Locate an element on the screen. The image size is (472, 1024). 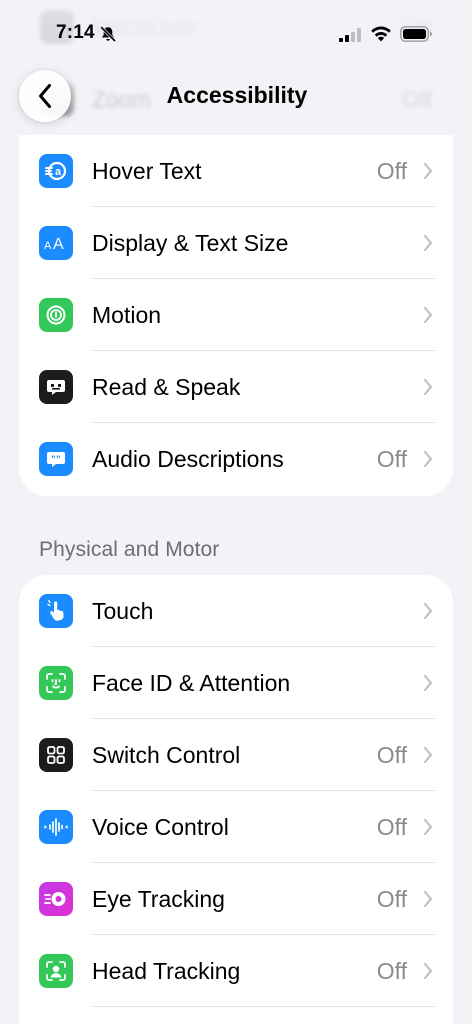
row-label: Voice Control is located at coordinates (160, 826).